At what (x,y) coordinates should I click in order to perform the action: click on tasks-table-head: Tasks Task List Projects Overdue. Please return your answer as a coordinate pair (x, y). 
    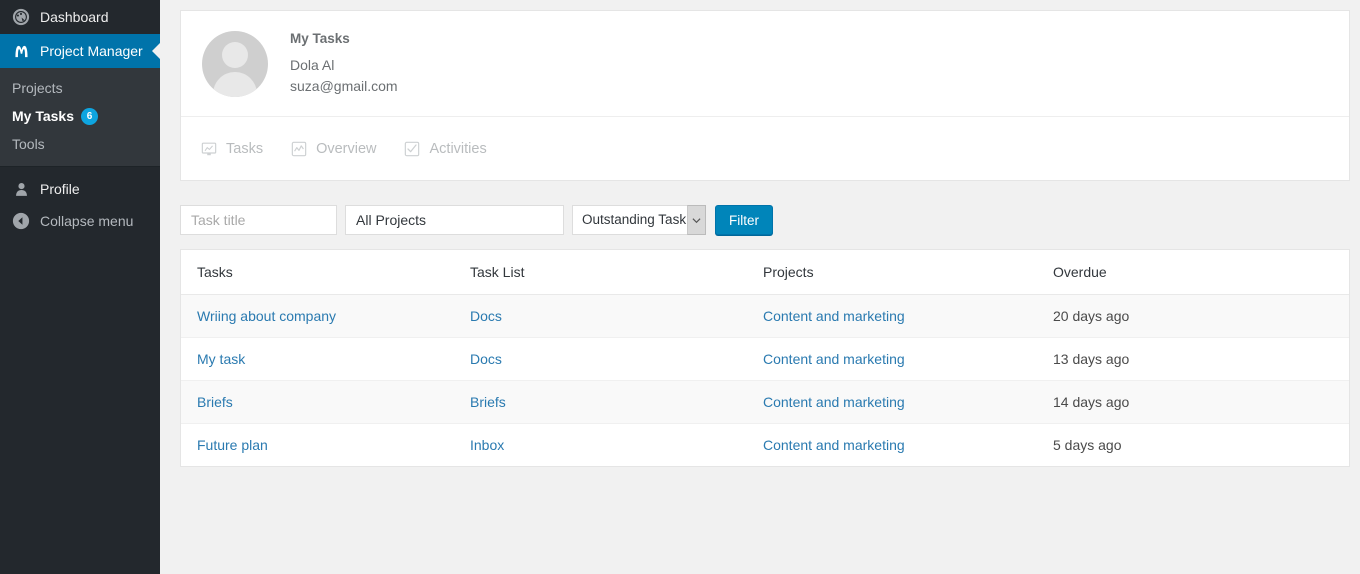
    Looking at the image, I should click on (765, 272).